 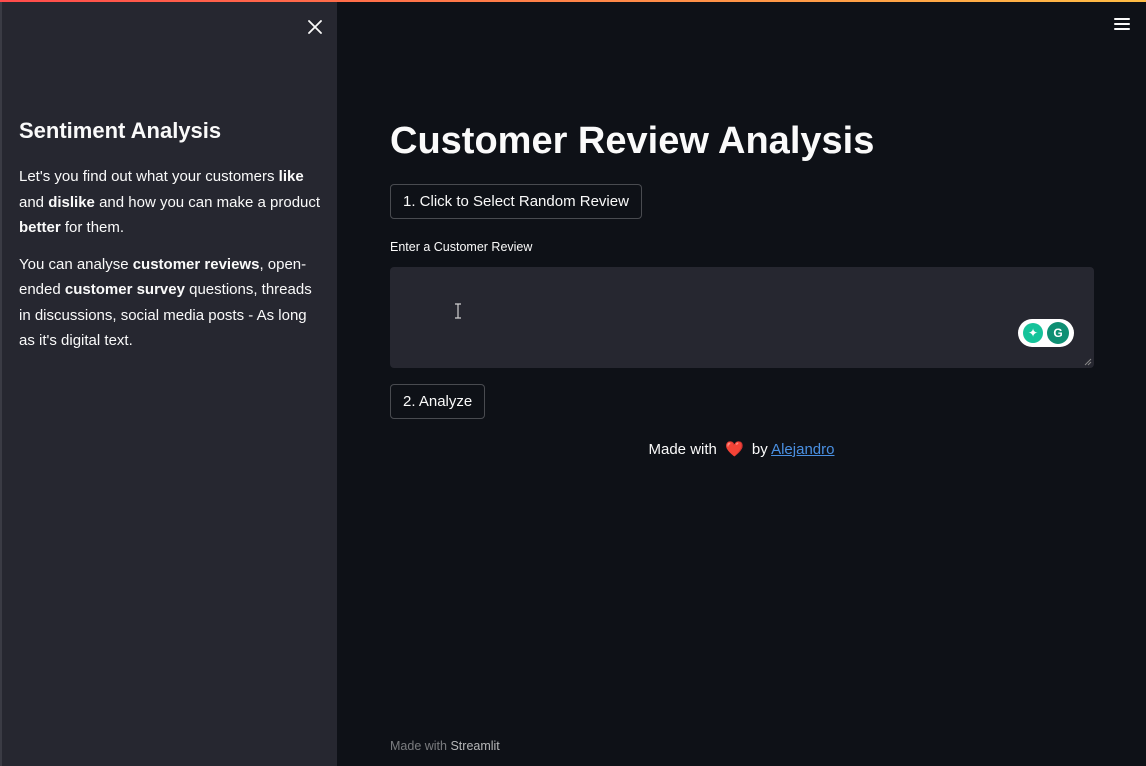 I want to click on author-link: Alejandro, so click(x=802, y=449).